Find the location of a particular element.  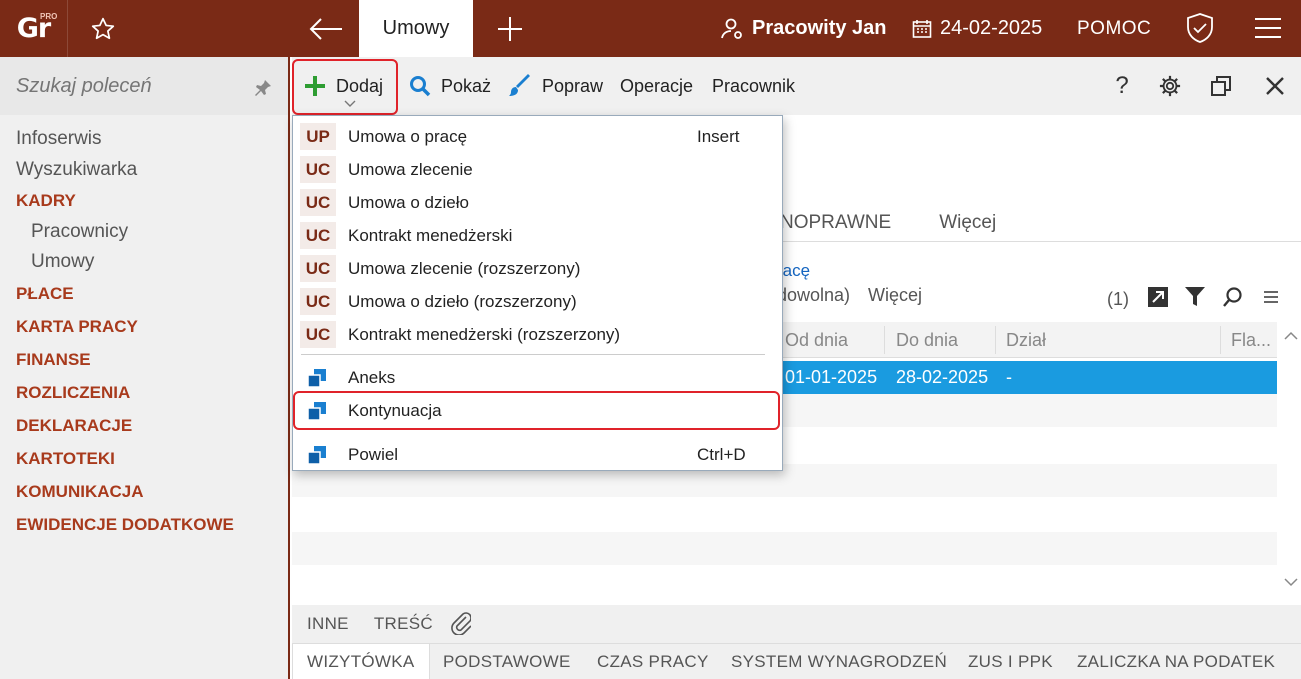

tab-zus-ppk: ZUS I PPK is located at coordinates (1010, 661).